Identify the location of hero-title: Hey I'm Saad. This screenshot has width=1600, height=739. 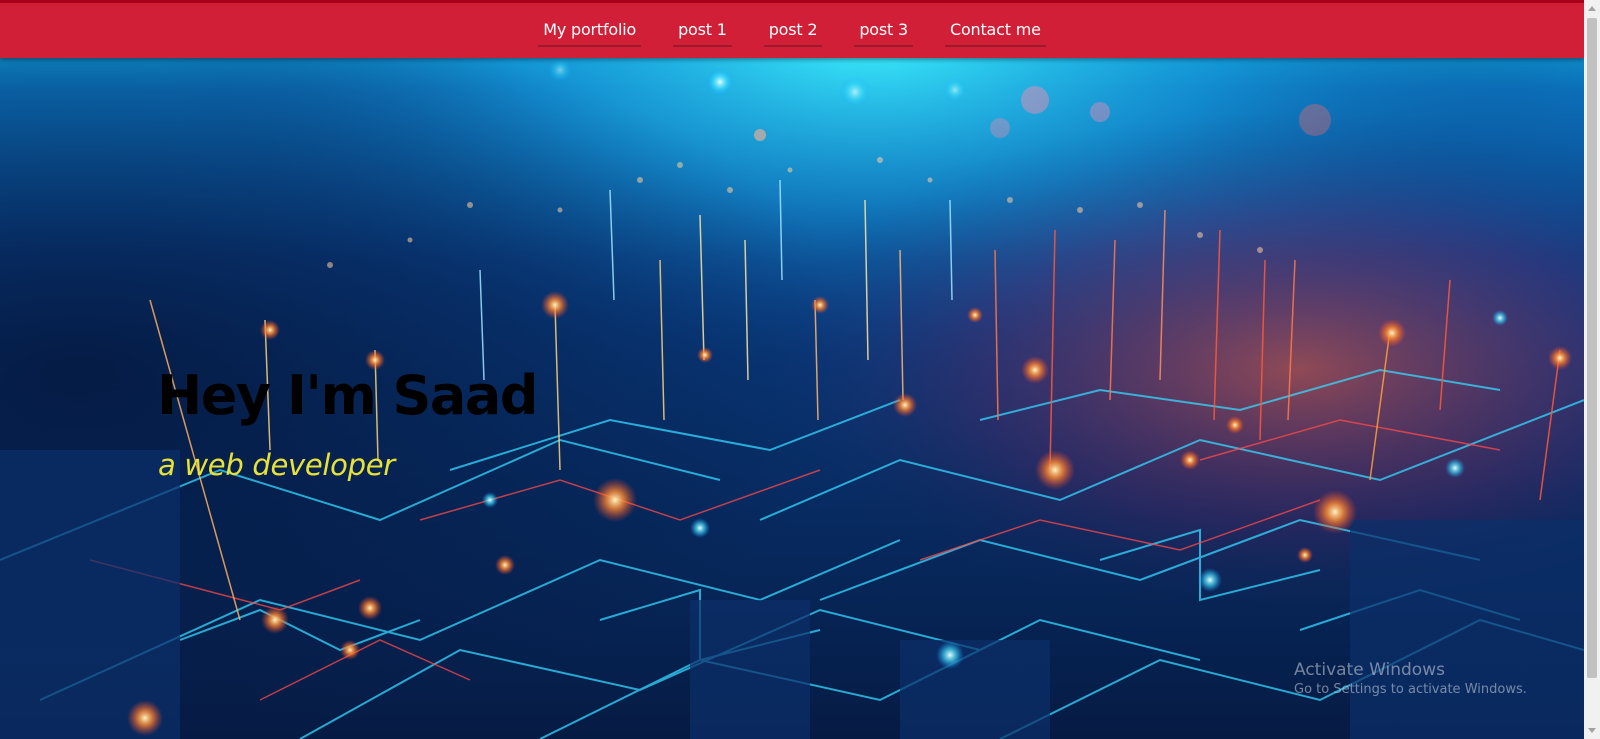
(347, 395).